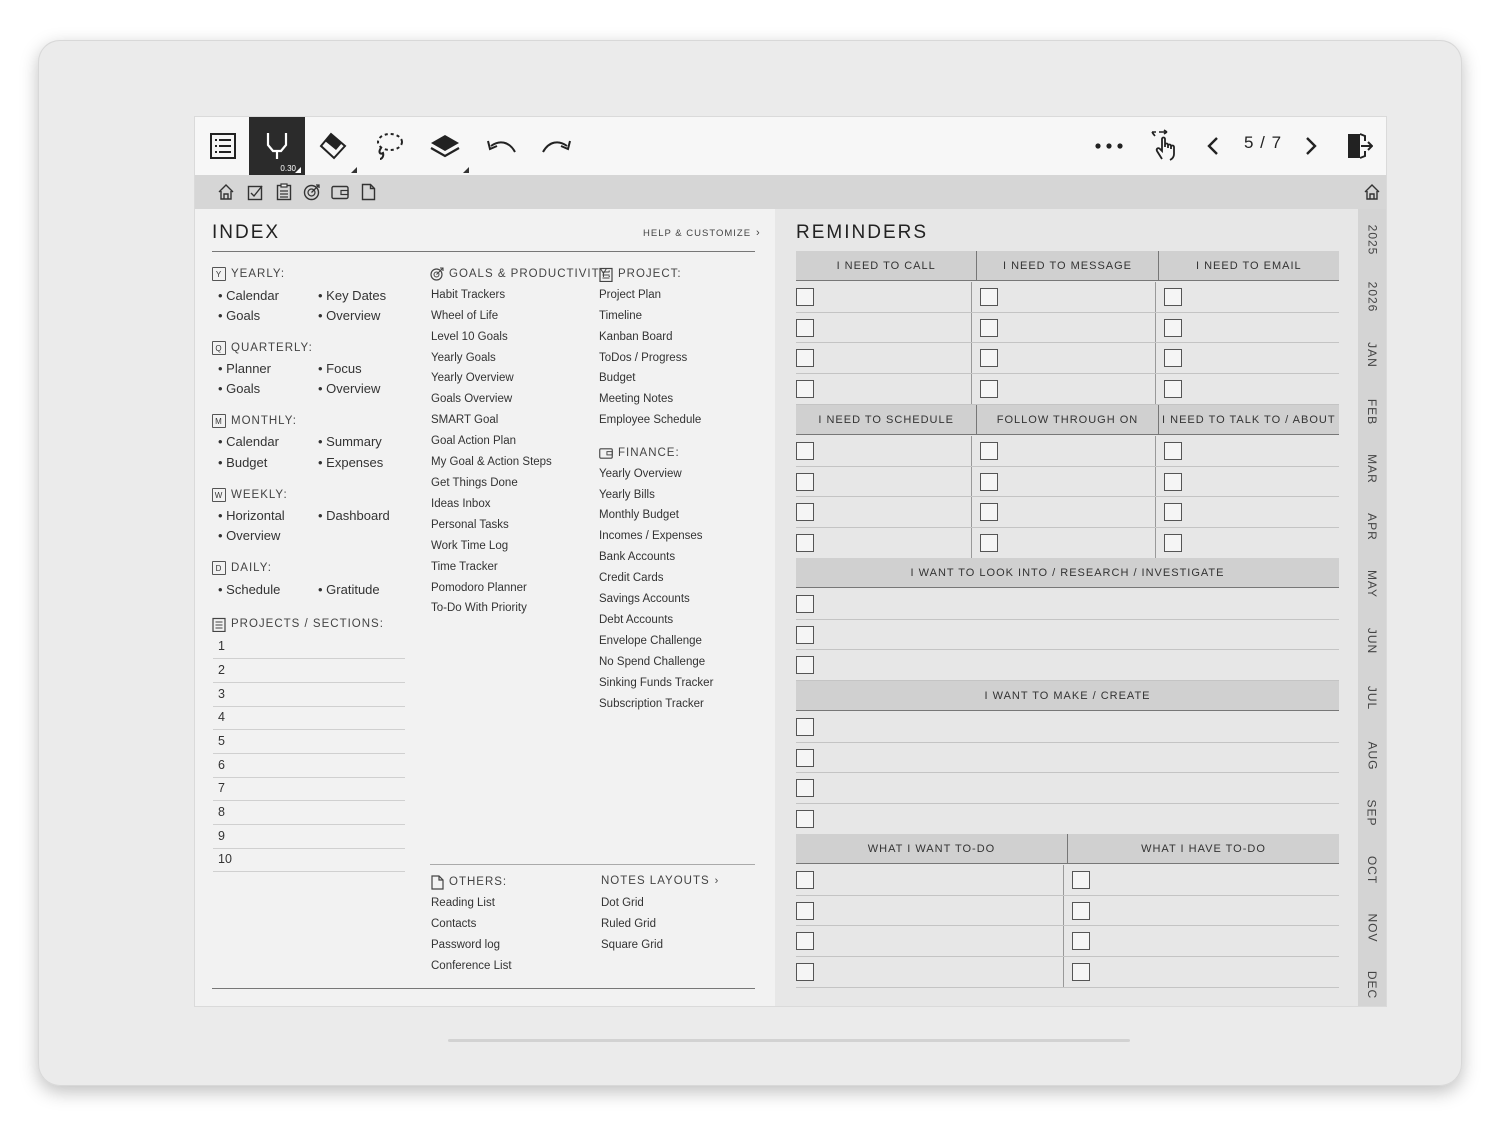  Describe the element at coordinates (453, 924) in the screenshot. I see `others-link: Contacts` at that location.